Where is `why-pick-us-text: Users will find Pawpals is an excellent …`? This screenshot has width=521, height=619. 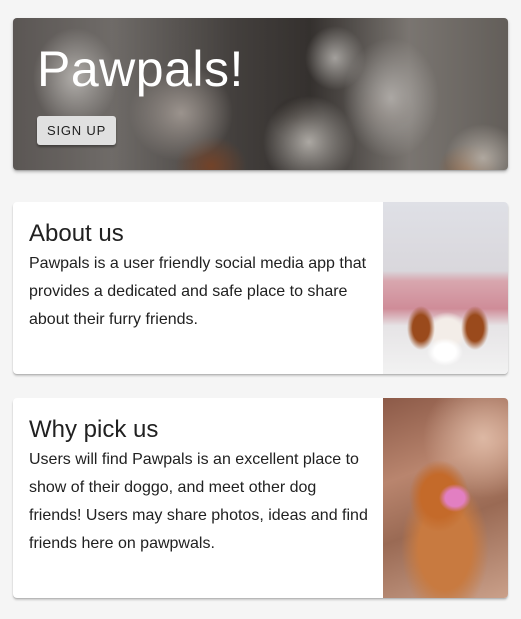
why-pick-us-text: Users will find Pawpals is an excellent … is located at coordinates (198, 501).